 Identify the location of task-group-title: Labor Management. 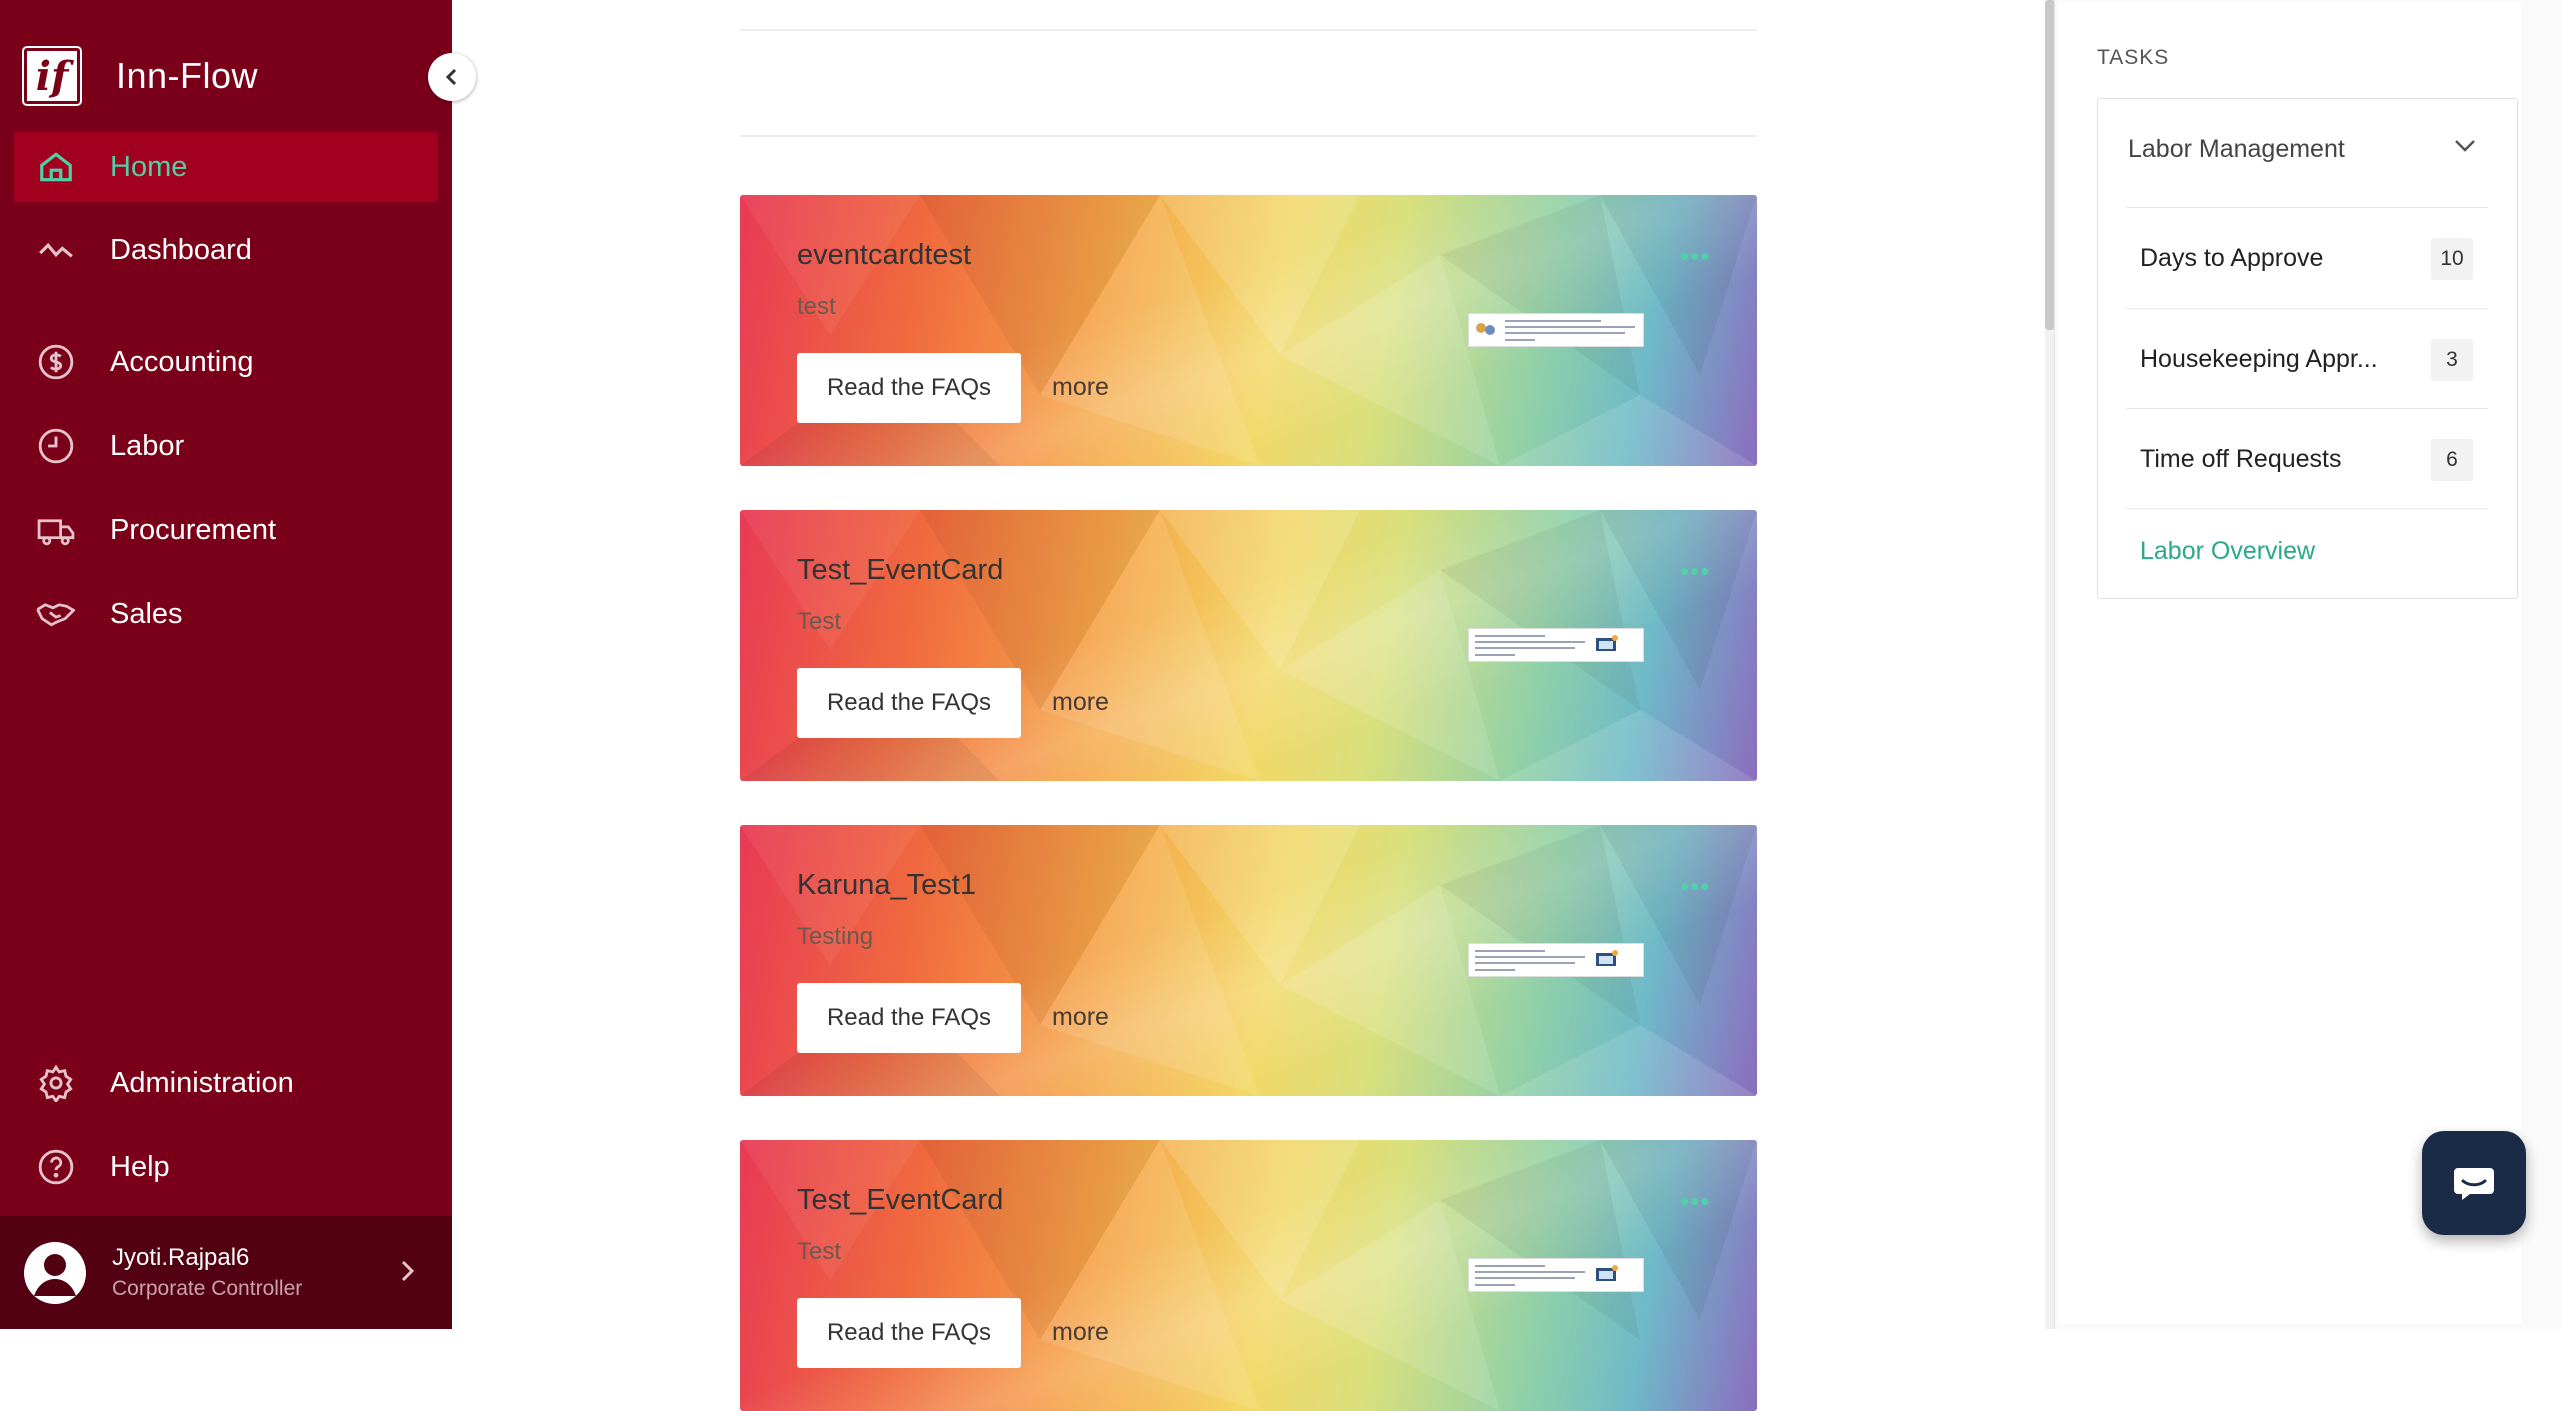
(2236, 149).